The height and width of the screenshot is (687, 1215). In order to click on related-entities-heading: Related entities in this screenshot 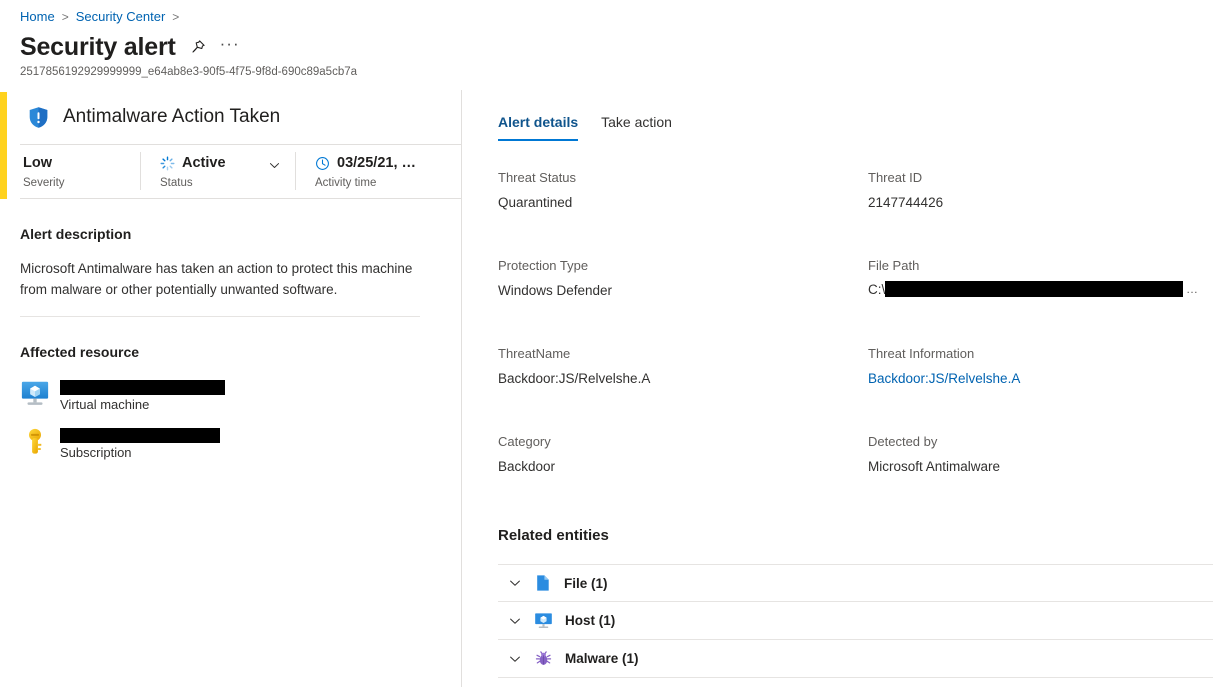, I will do `click(553, 535)`.